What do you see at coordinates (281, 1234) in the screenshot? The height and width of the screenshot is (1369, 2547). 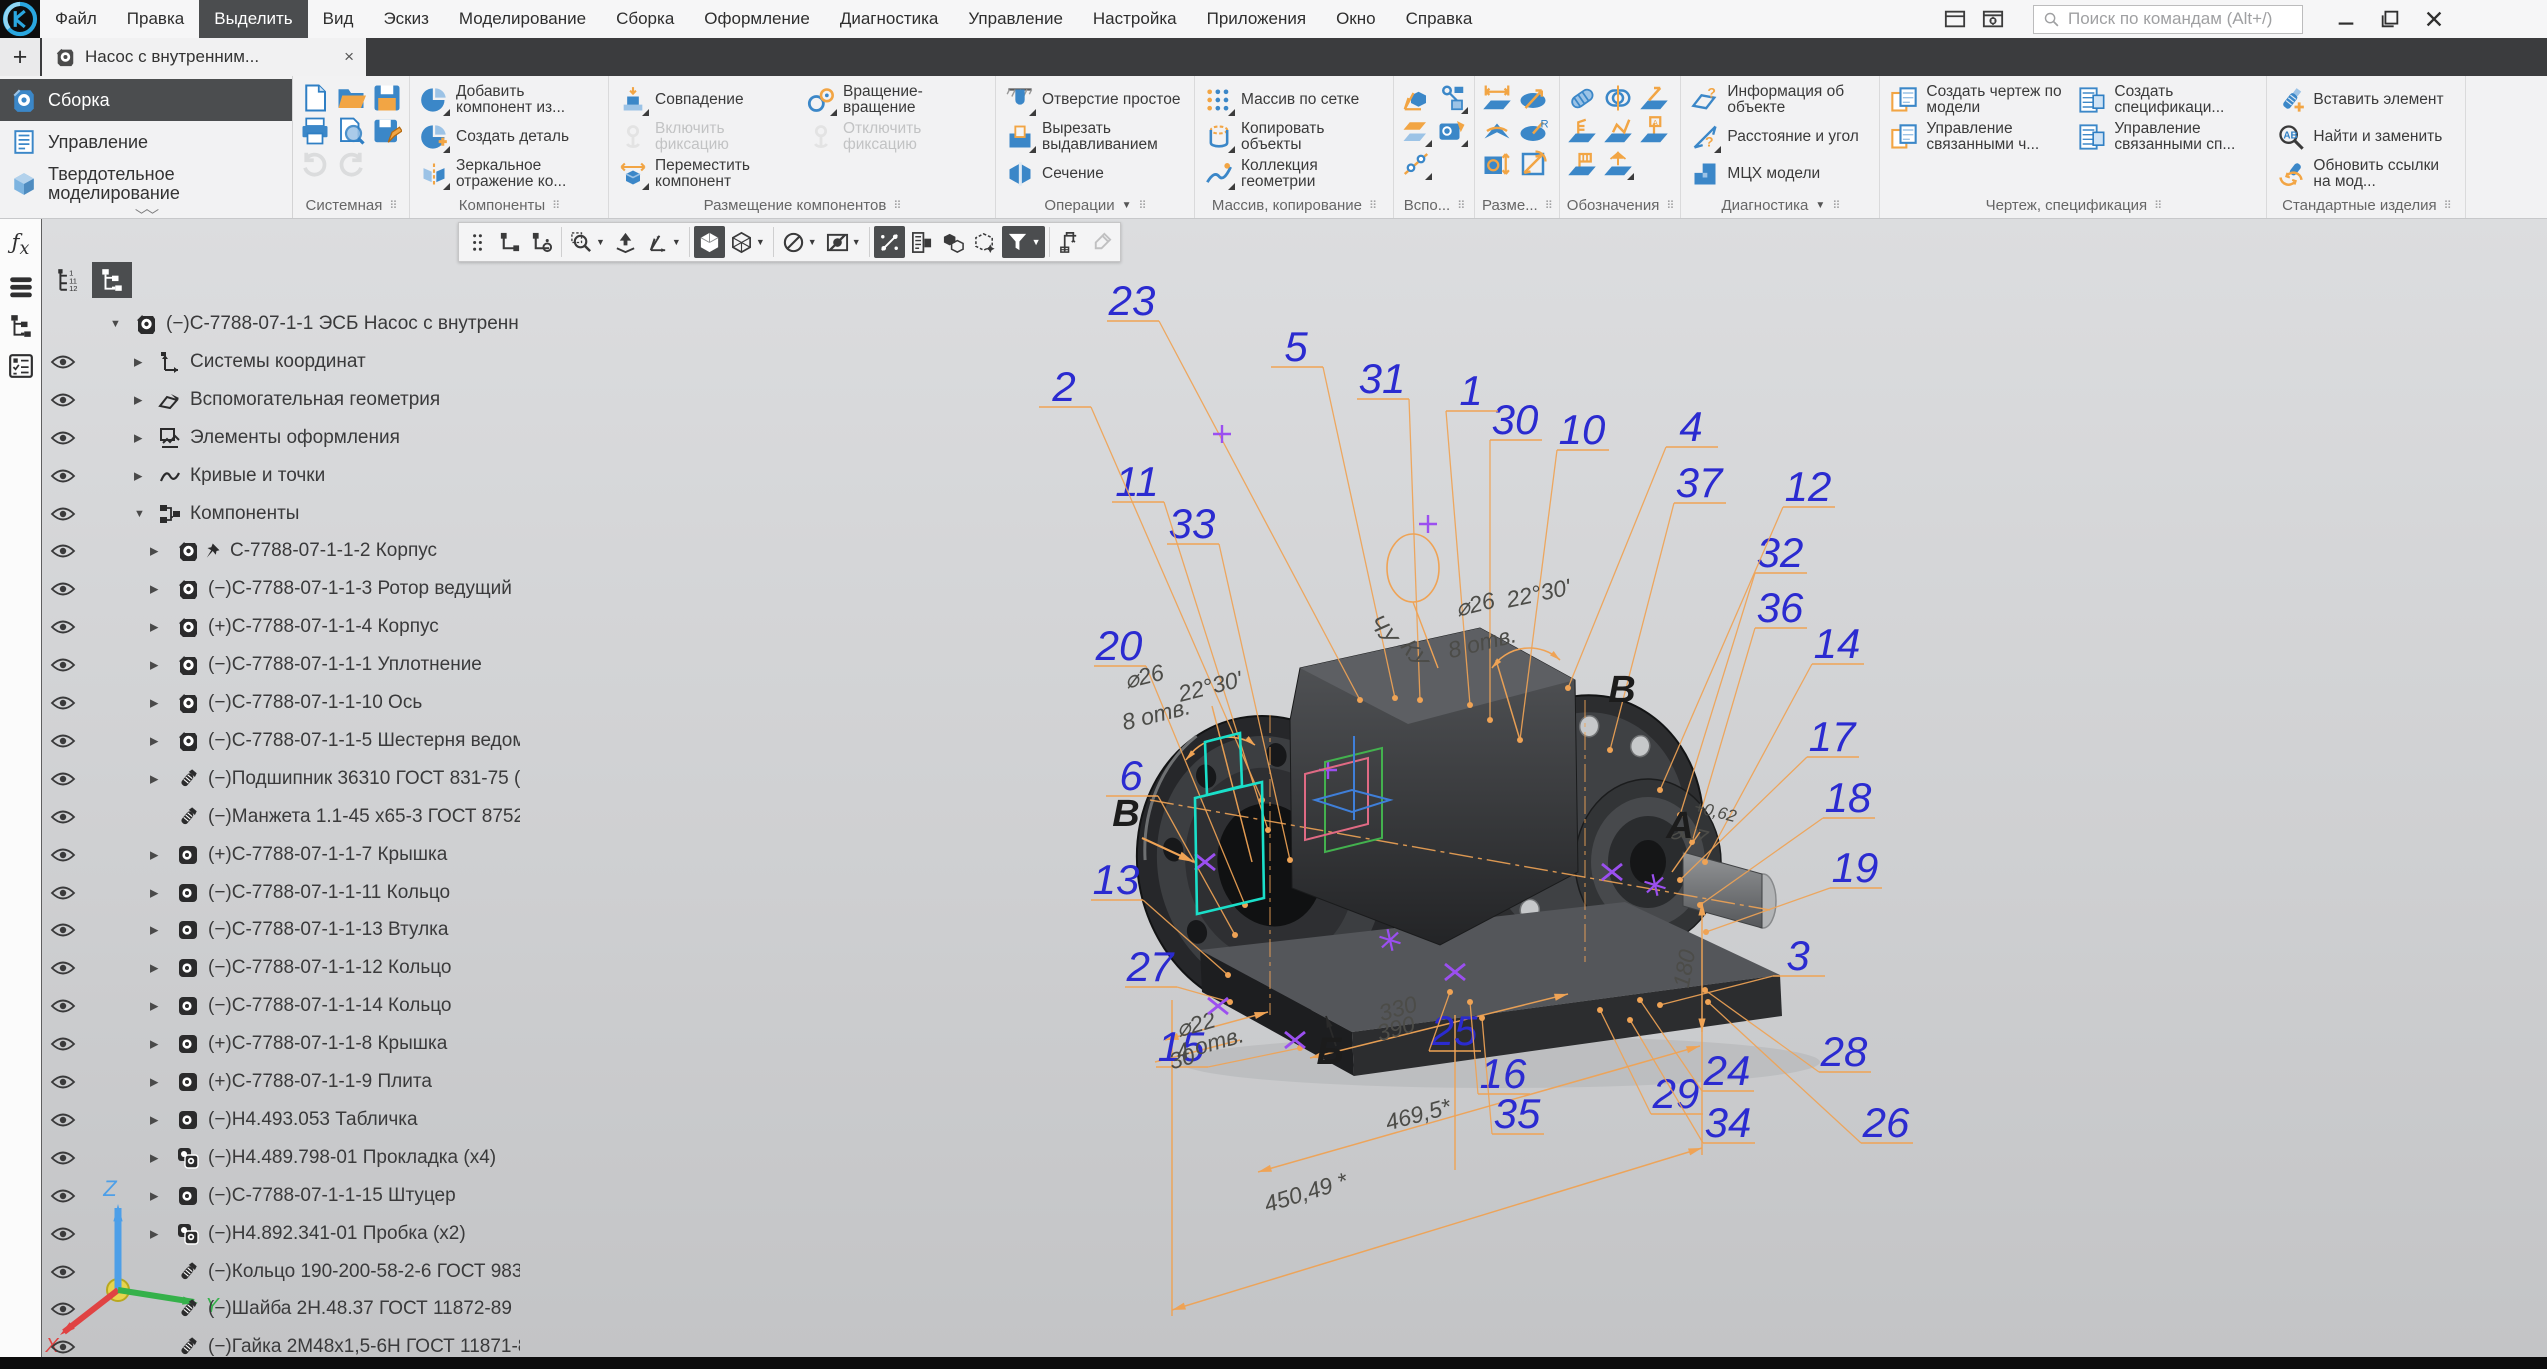 I see `tree-component: ▶ (−)Н4.892.341-01 Пробка (x2)` at bounding box center [281, 1234].